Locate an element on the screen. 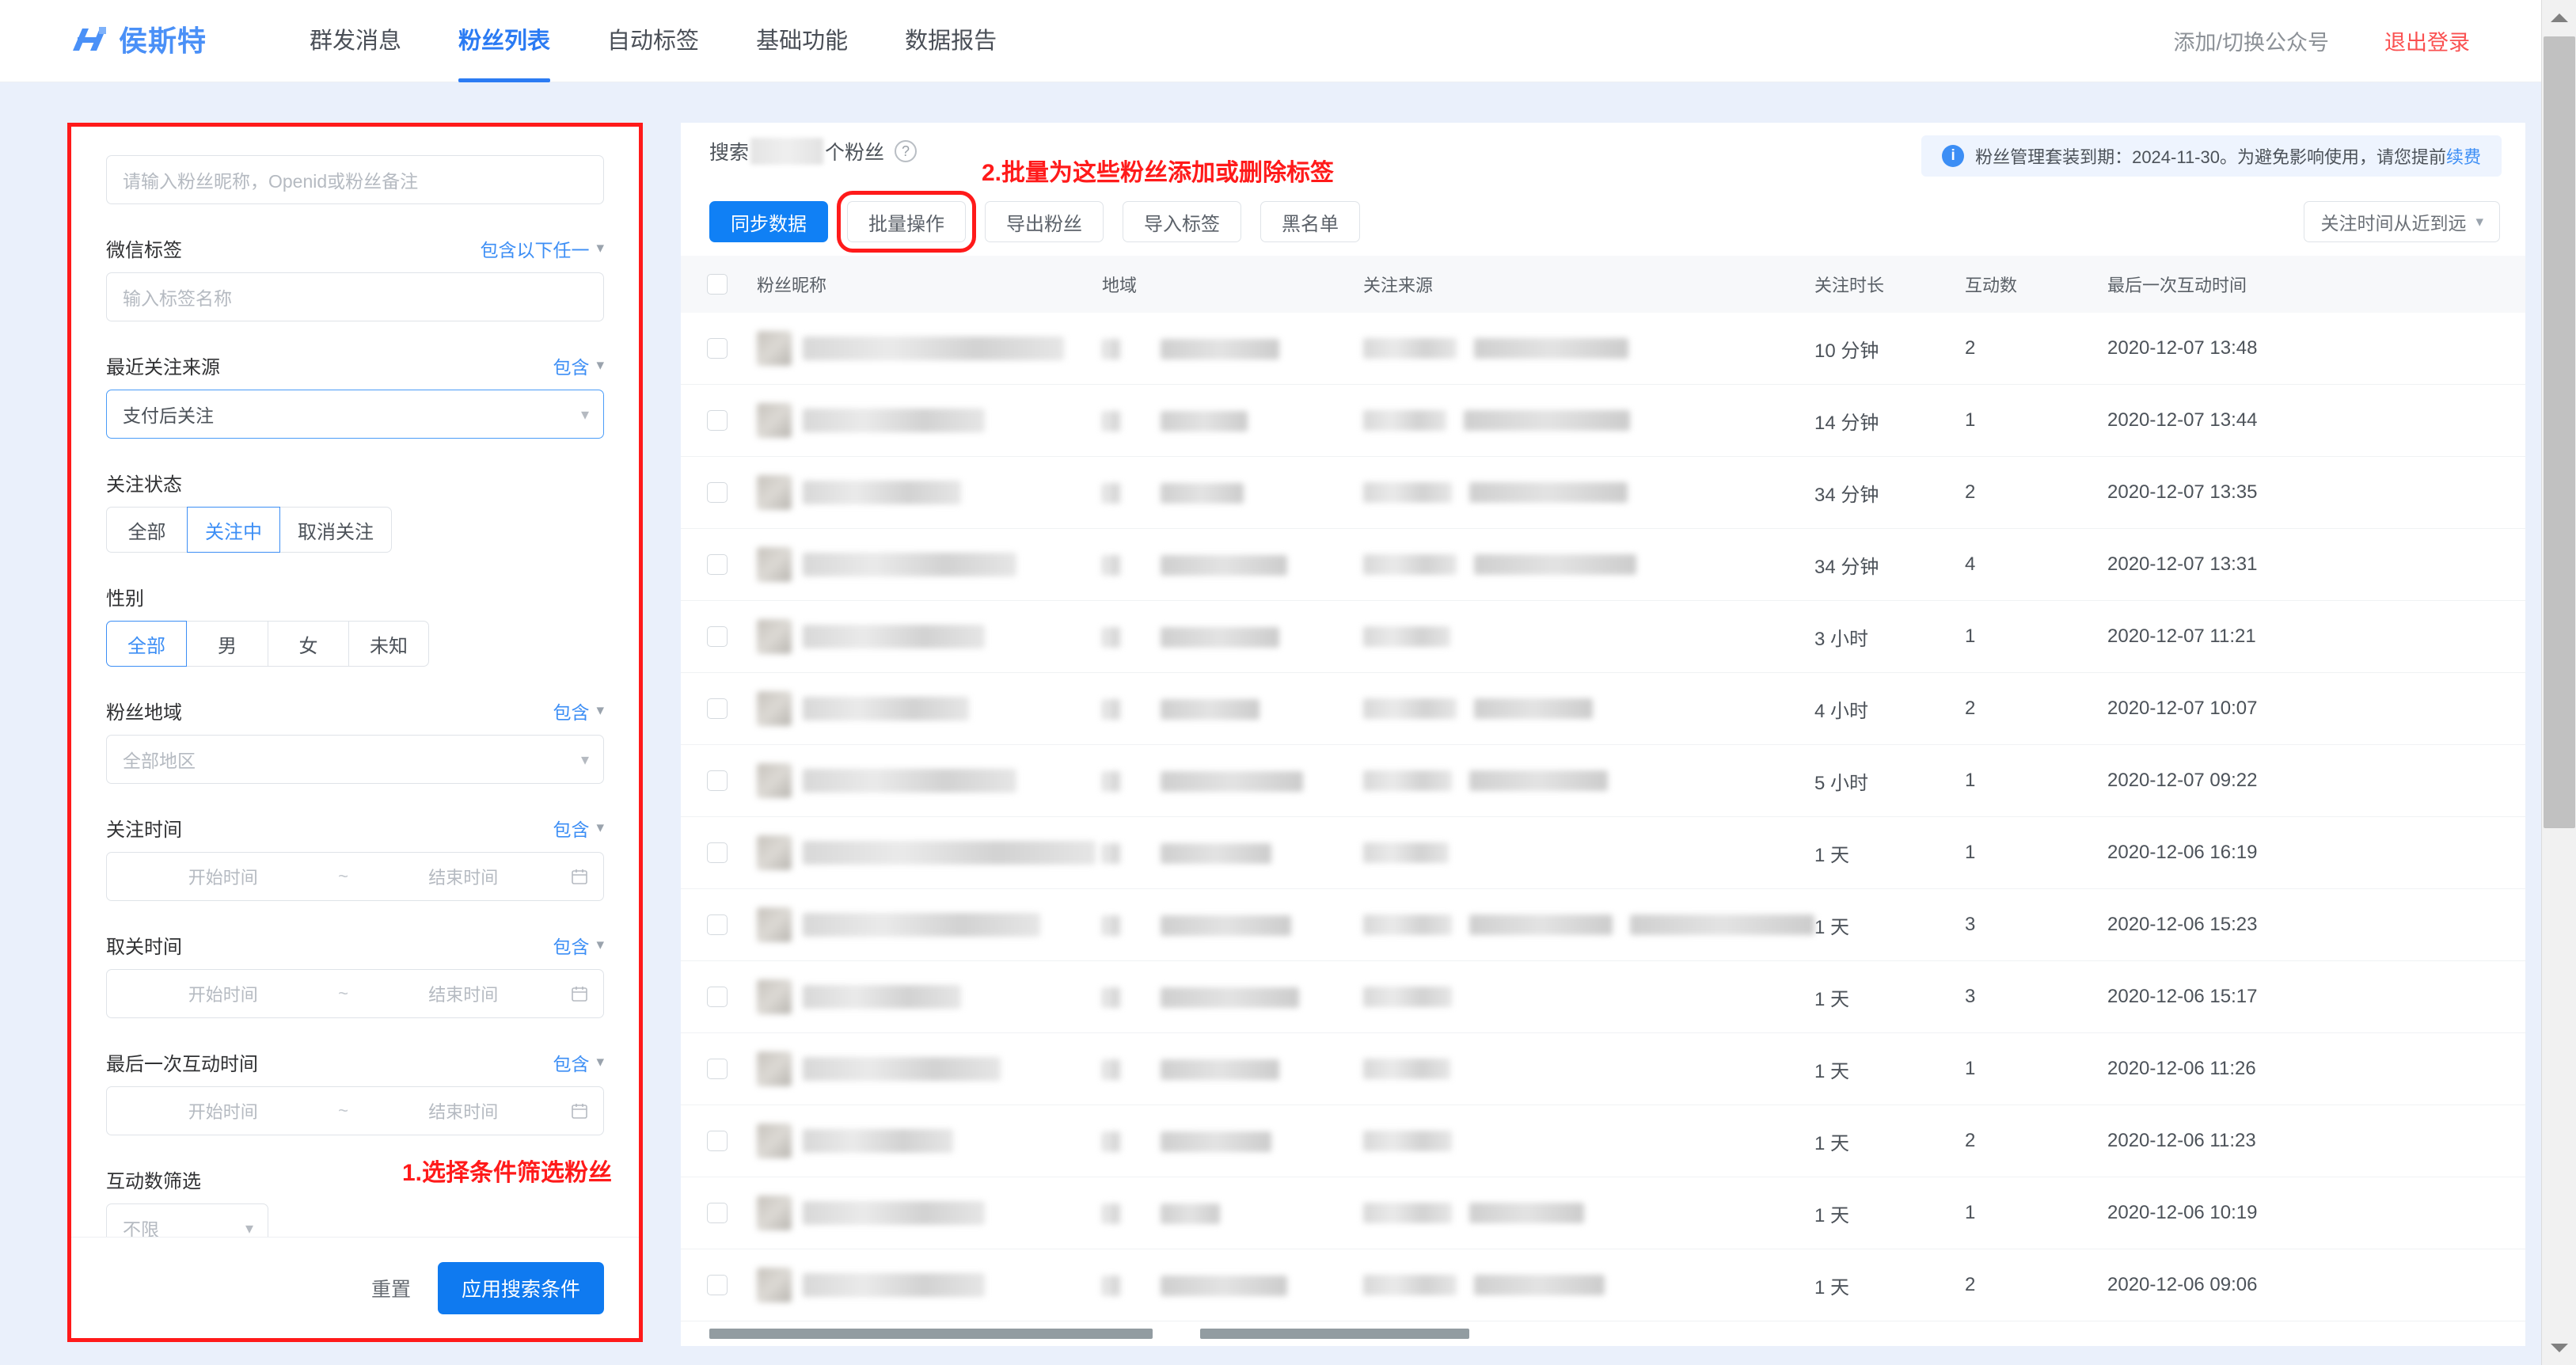 The height and width of the screenshot is (1365, 2576). nav-item-auto-tag: 自动标签 is located at coordinates (653, 41).